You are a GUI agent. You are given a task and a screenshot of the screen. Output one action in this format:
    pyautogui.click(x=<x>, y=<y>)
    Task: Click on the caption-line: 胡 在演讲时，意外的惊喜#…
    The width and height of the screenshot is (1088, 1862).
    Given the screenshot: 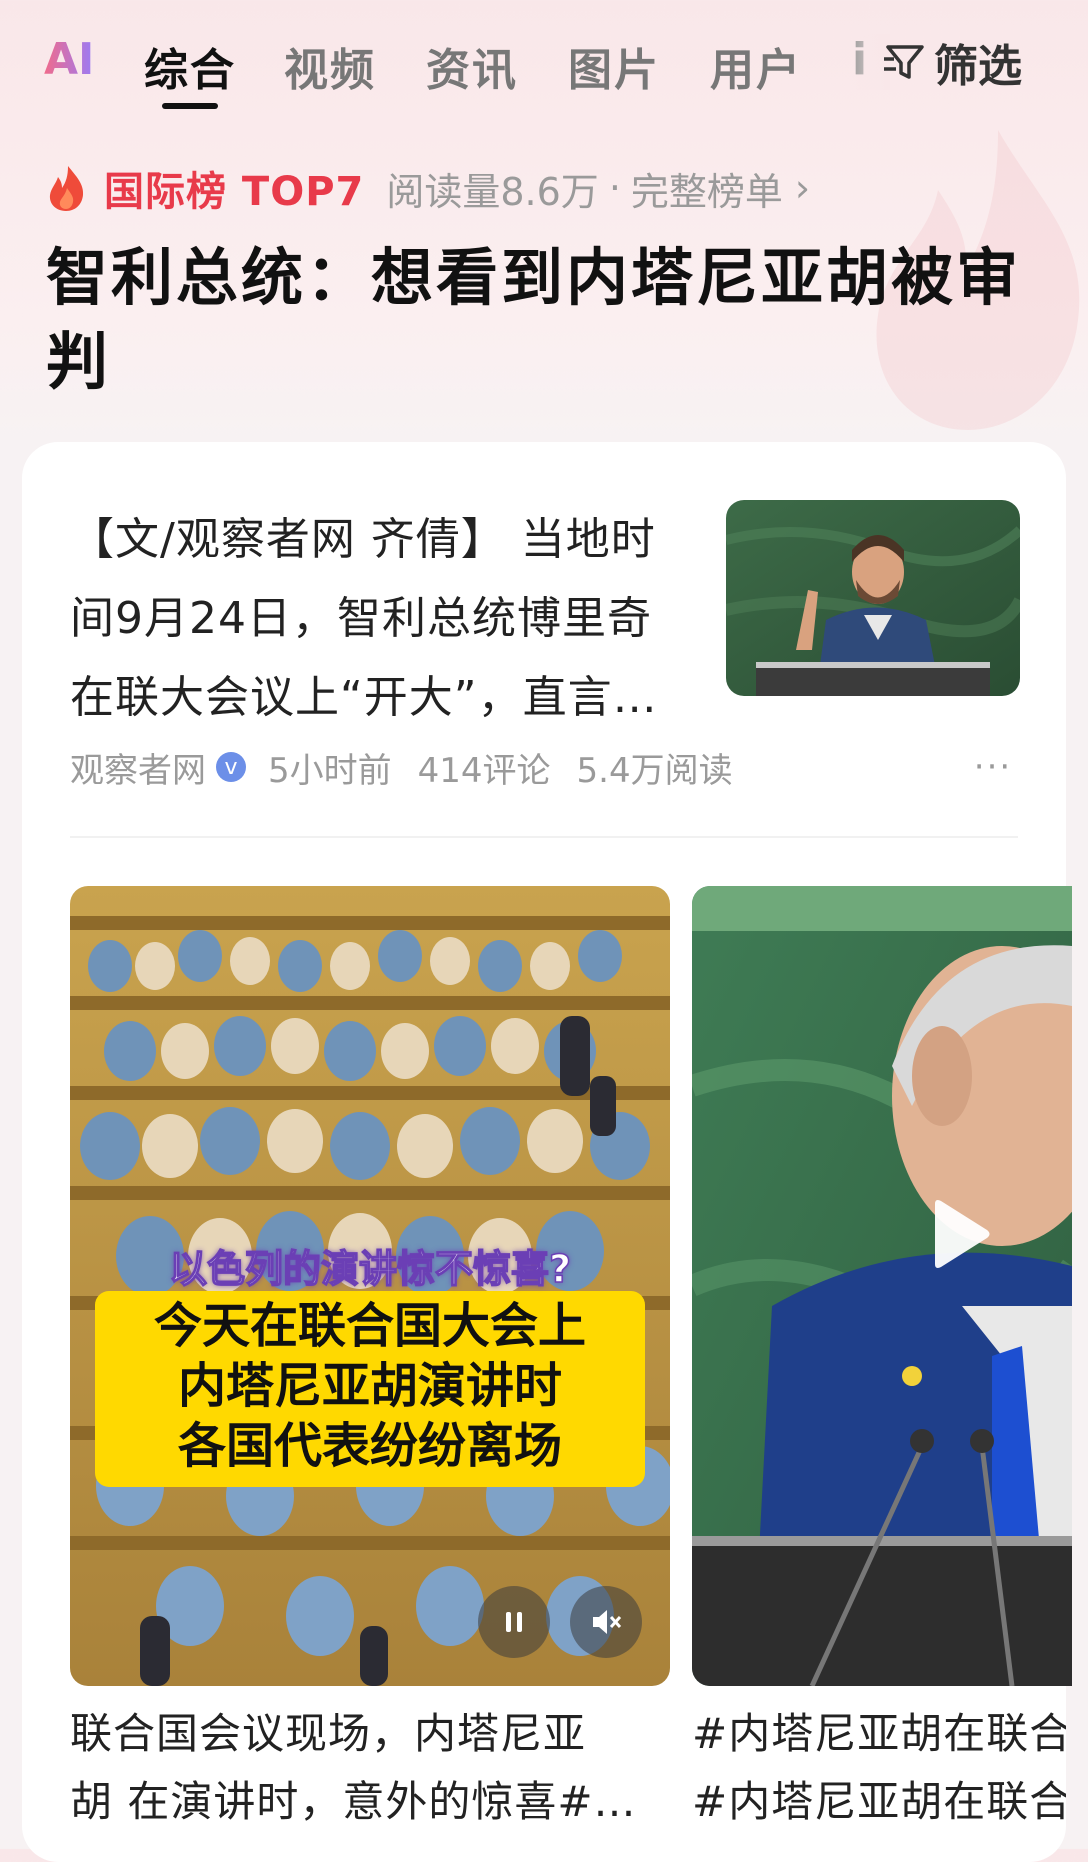 What is the action you would take?
    pyautogui.click(x=353, y=1801)
    